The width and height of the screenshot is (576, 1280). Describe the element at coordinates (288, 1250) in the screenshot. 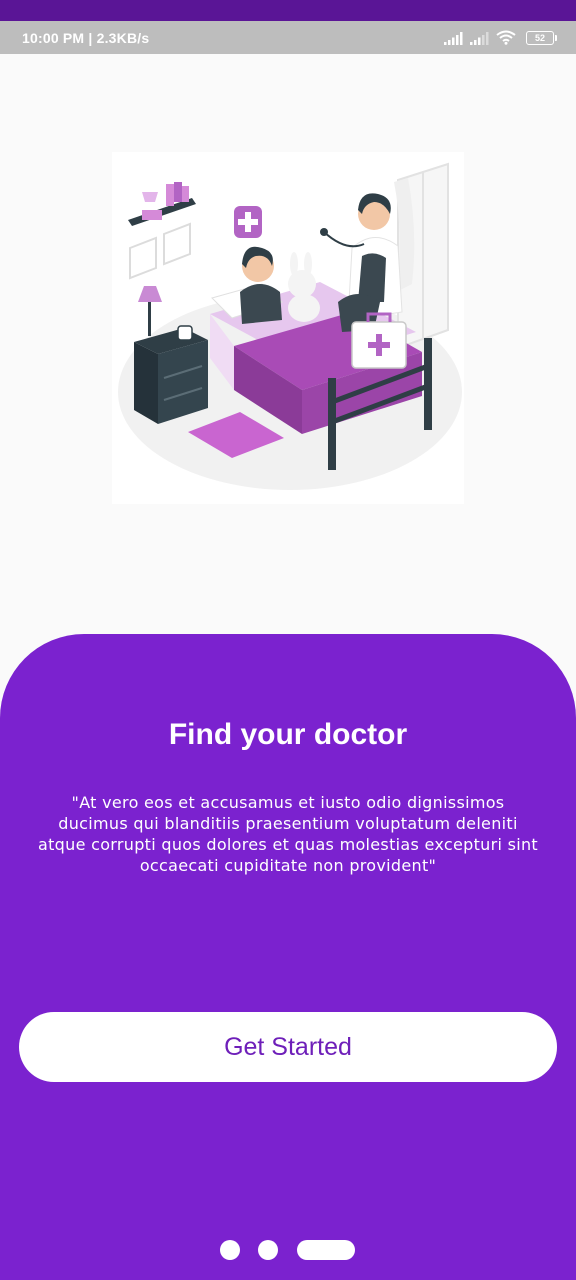

I see `page-indicator` at that location.